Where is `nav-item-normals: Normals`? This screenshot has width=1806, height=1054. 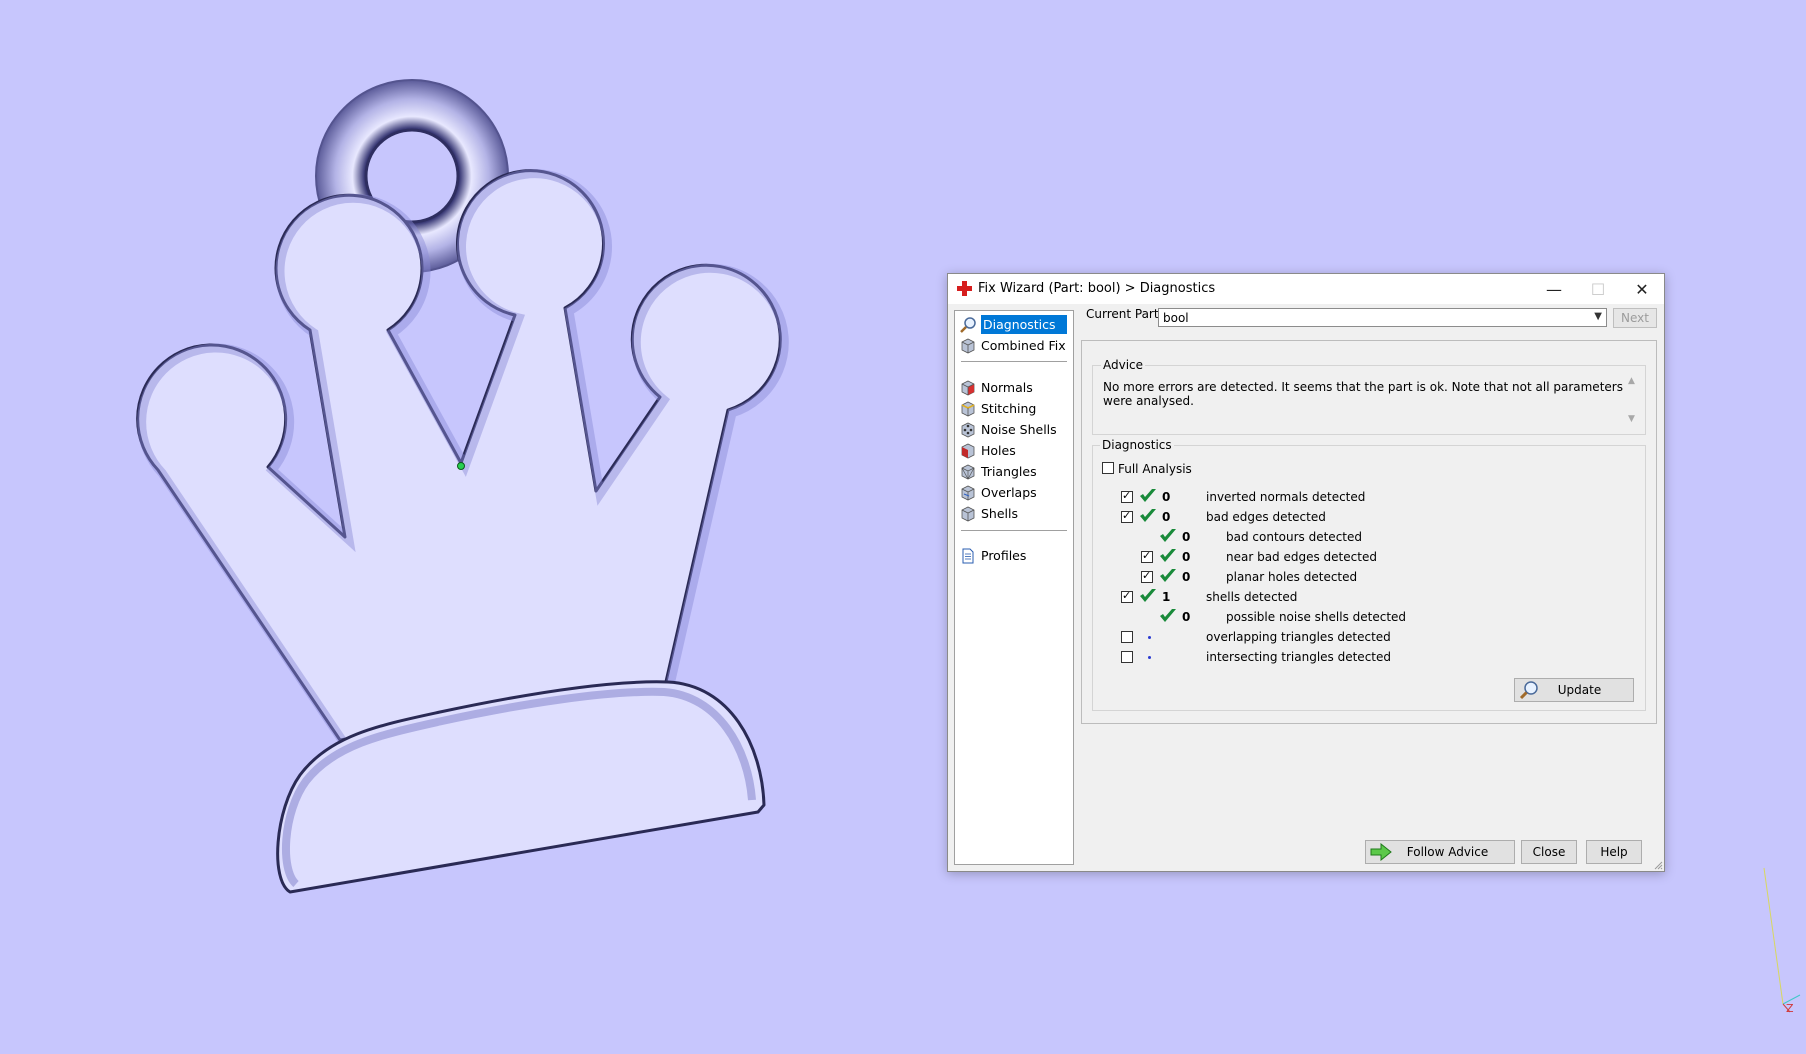
nav-item-normals: Normals is located at coordinates (1014, 387).